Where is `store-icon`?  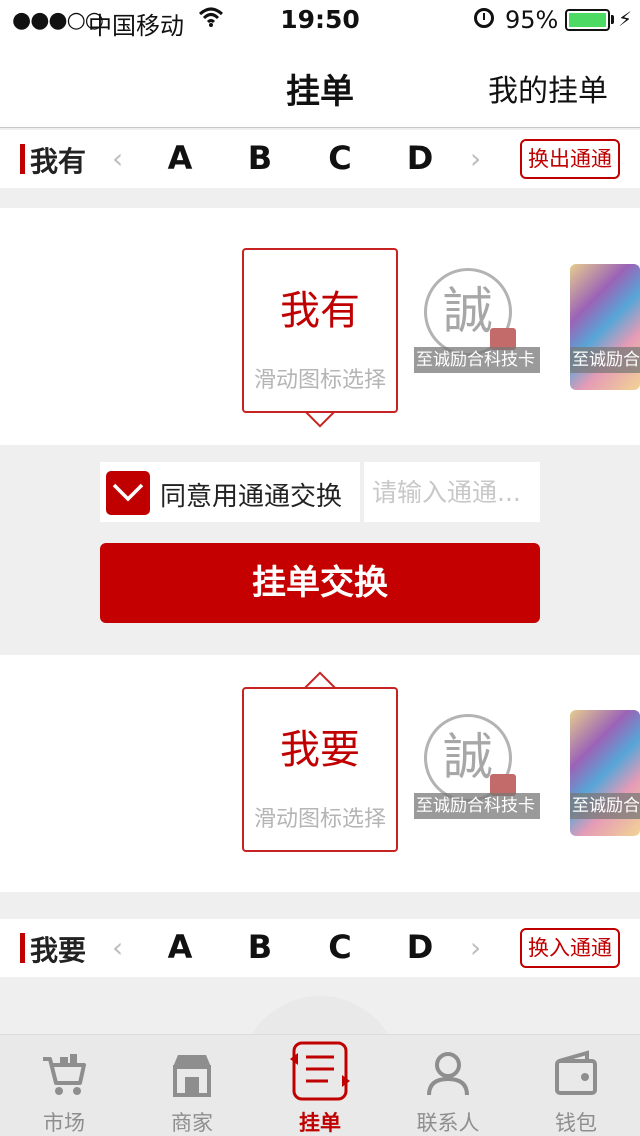
store-icon is located at coordinates (192, 1074).